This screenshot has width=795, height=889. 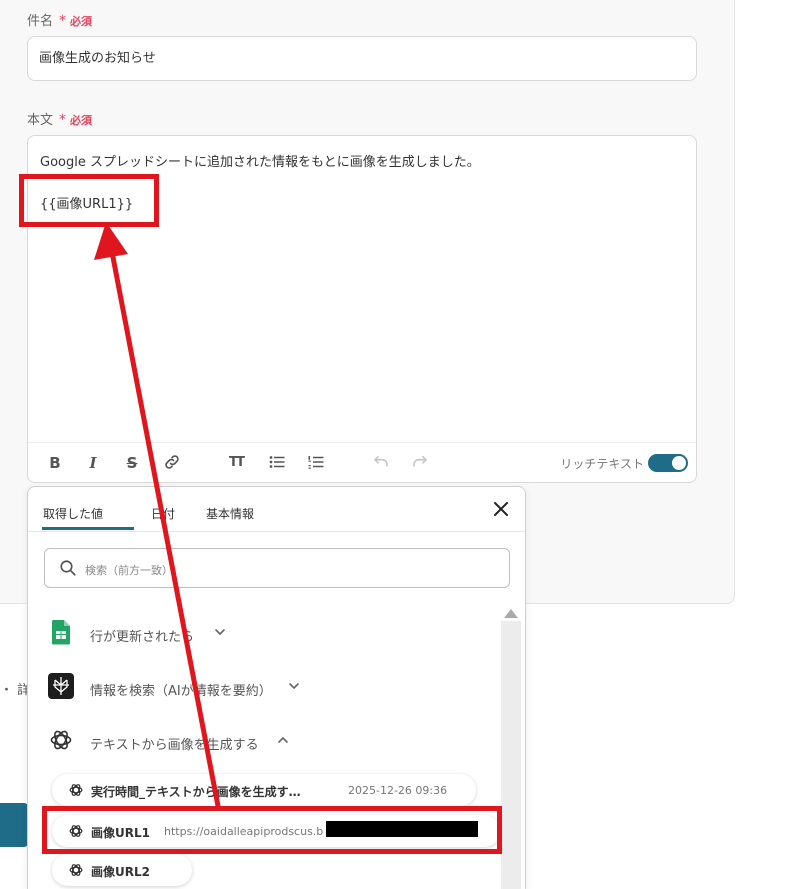 I want to click on subject-label: 件名 * 必須, so click(x=60, y=21).